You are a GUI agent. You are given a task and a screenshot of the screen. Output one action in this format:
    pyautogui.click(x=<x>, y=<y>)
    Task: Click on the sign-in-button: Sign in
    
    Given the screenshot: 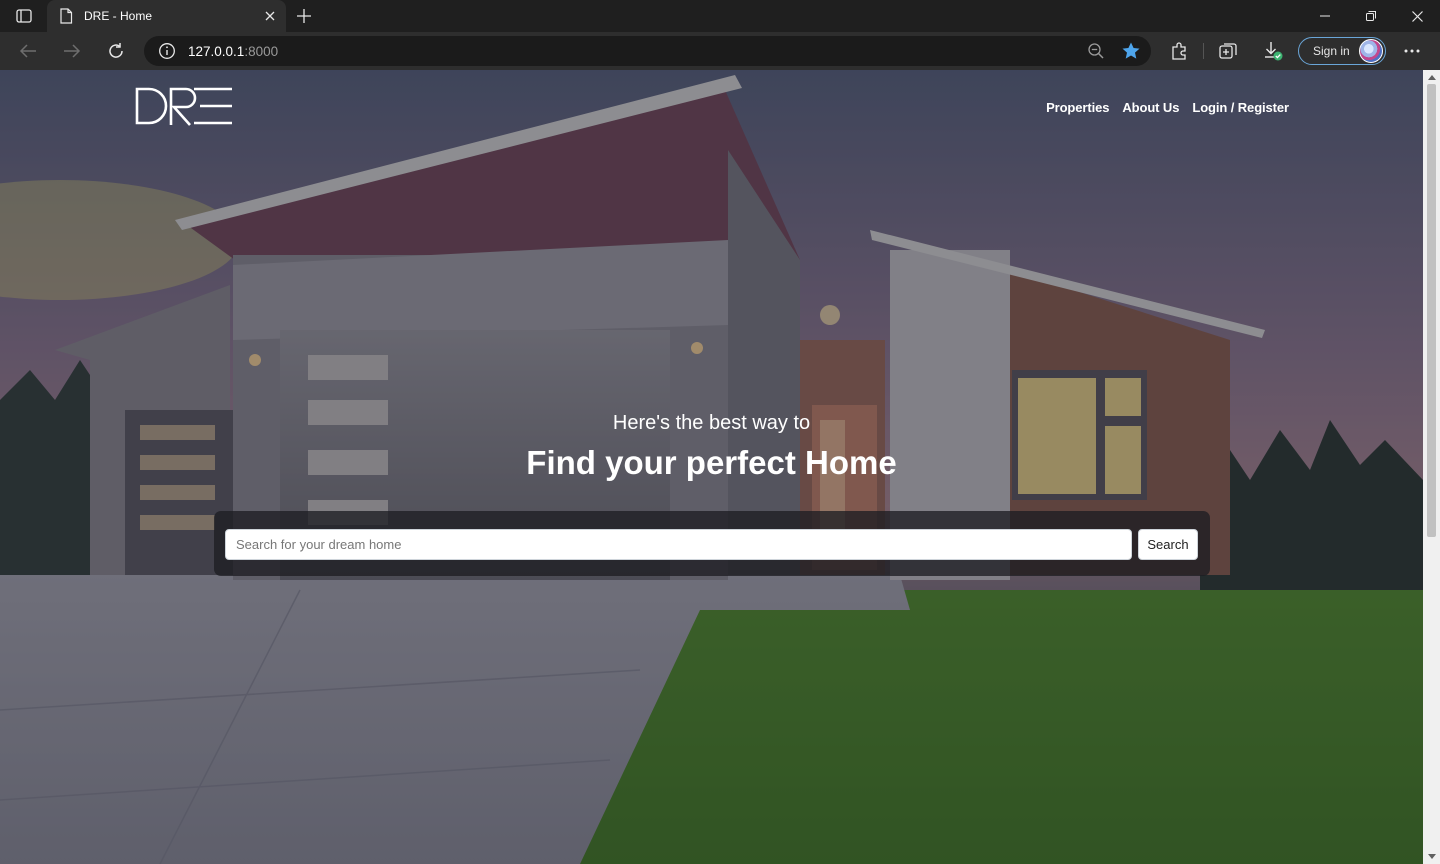 What is the action you would take?
    pyautogui.click(x=1342, y=51)
    